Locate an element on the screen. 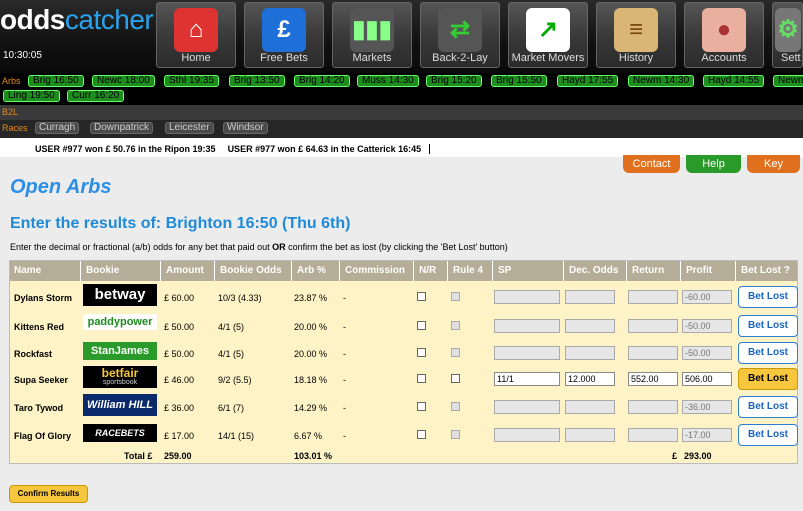 Image resolution: width=803 pixels, height=511 pixels. help-tab: Help is located at coordinates (713, 164).